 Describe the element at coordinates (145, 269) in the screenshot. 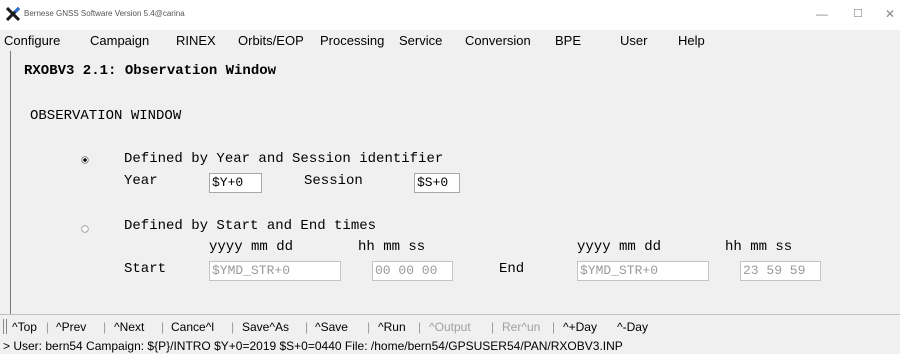

I see `start-label: Start` at that location.